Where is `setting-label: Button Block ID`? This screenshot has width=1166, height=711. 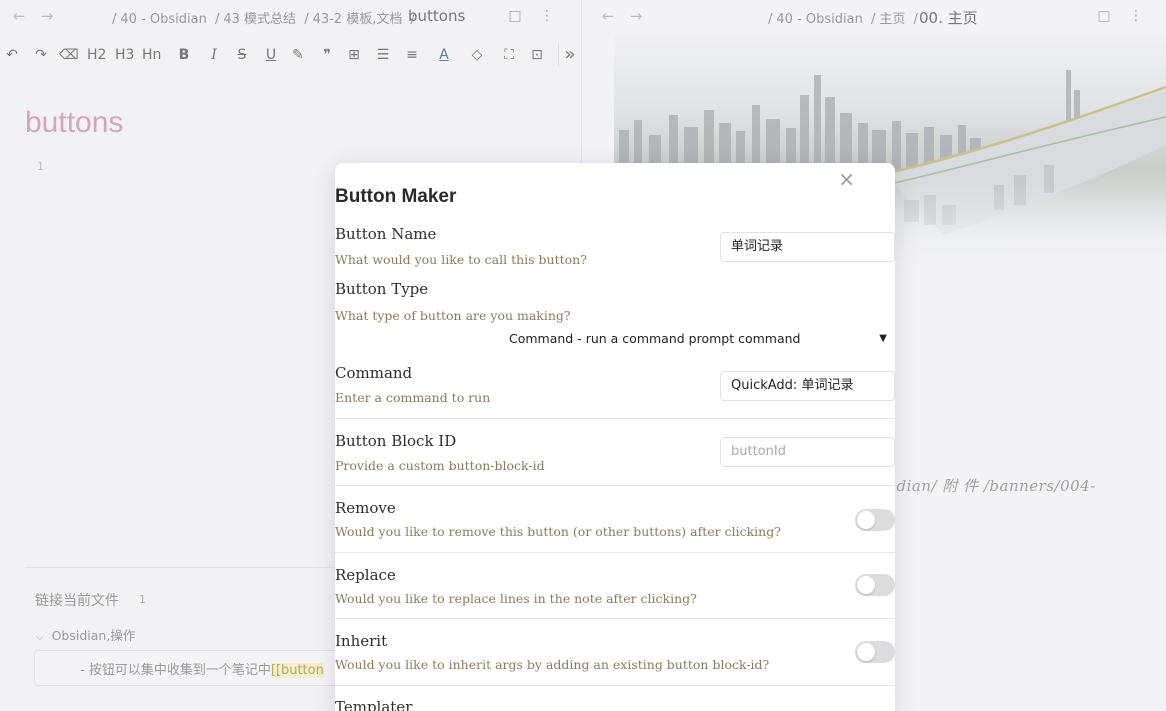 setting-label: Button Block ID is located at coordinates (396, 441).